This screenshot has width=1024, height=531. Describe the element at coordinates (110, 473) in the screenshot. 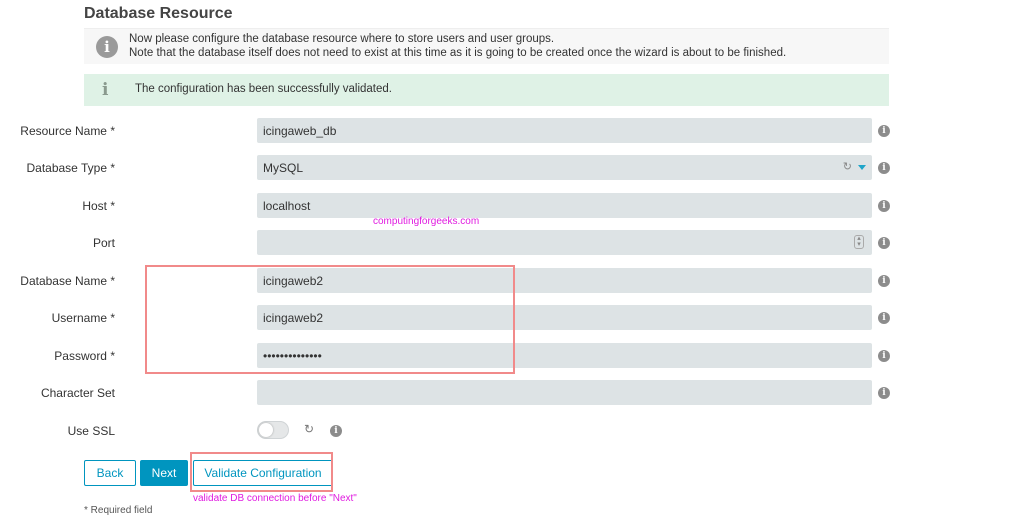

I see `back-button: Back` at that location.